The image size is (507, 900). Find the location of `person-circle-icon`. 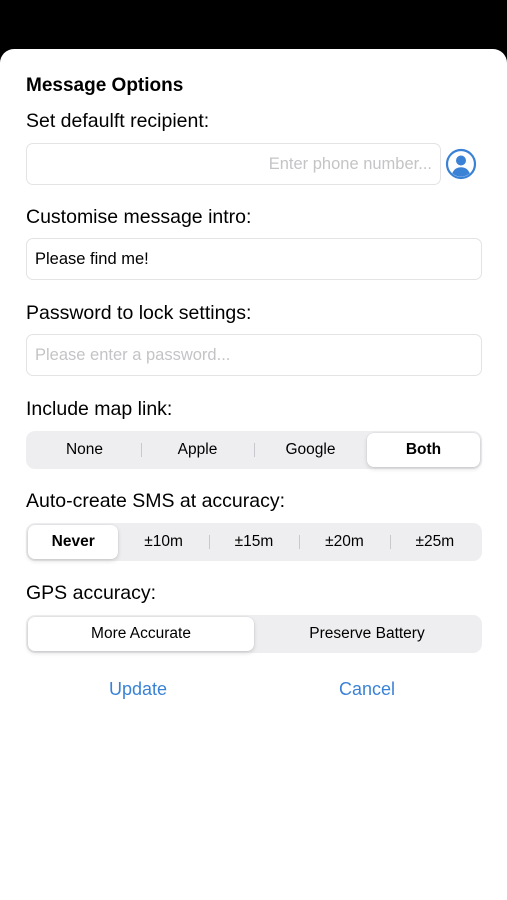

person-circle-icon is located at coordinates (461, 164).